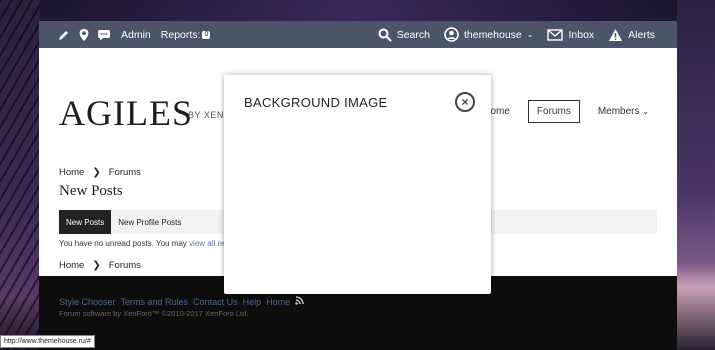 This screenshot has width=715, height=350. What do you see at coordinates (252, 302) in the screenshot?
I see `footer-link-help: Help` at bounding box center [252, 302].